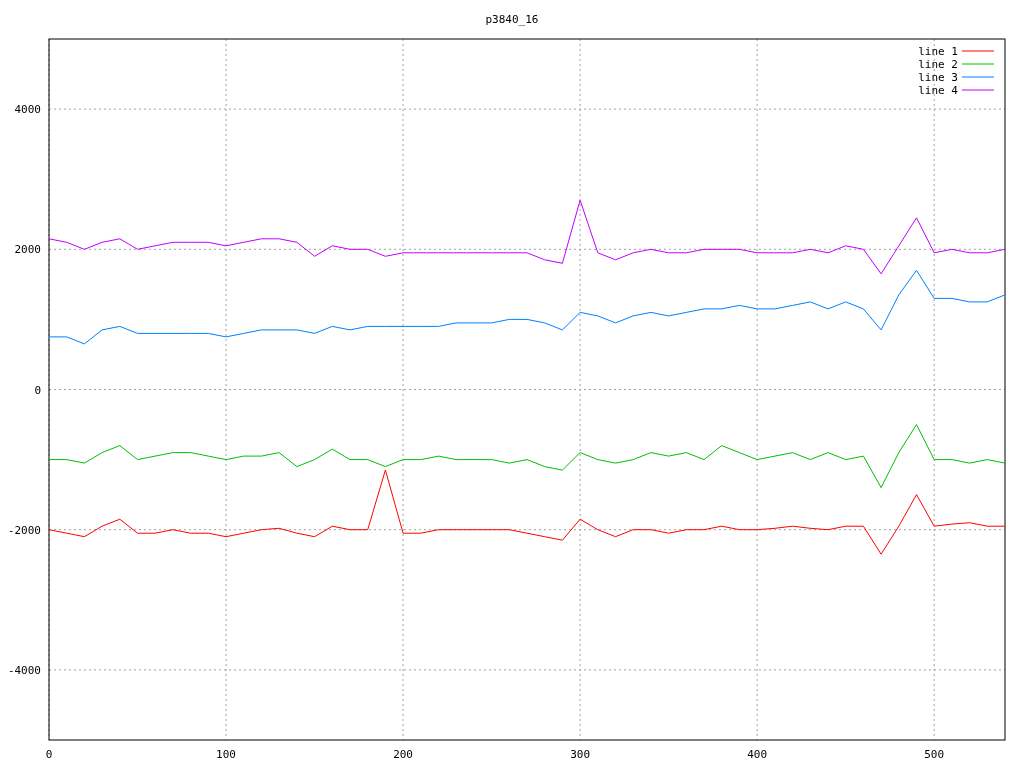  What do you see at coordinates (938, 51) in the screenshot?
I see `legend-label: line 1` at bounding box center [938, 51].